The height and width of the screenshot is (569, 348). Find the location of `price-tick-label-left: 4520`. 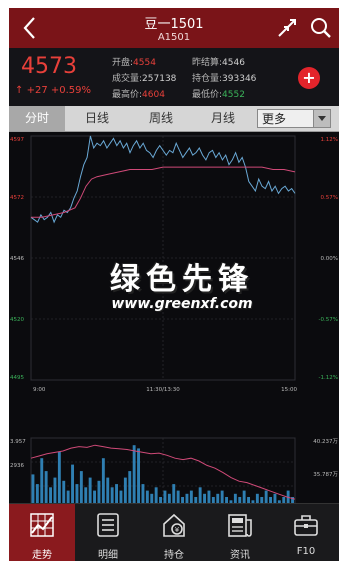

price-tick-label-left: 4520 is located at coordinates (17, 320).